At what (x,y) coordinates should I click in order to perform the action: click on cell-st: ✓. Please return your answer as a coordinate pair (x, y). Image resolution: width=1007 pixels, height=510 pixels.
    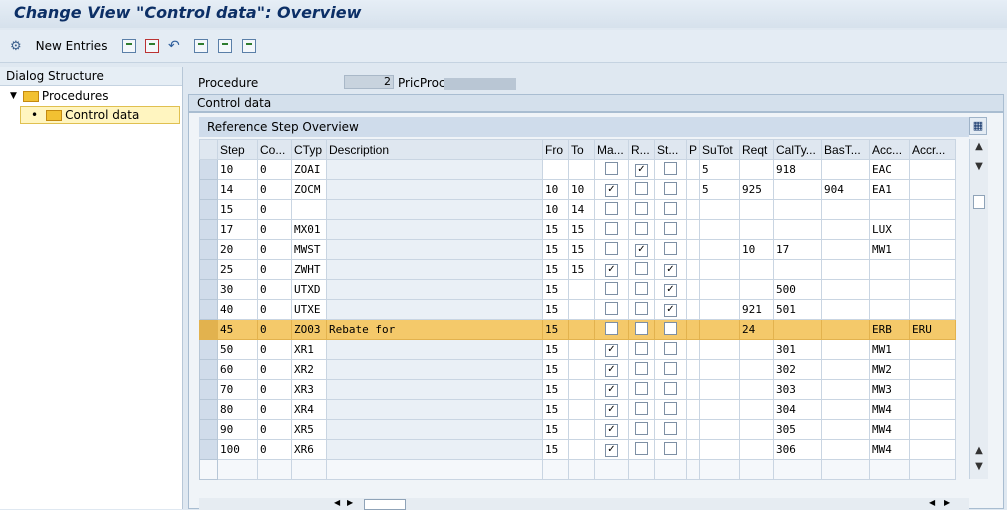
    Looking at the image, I should click on (670, 309).